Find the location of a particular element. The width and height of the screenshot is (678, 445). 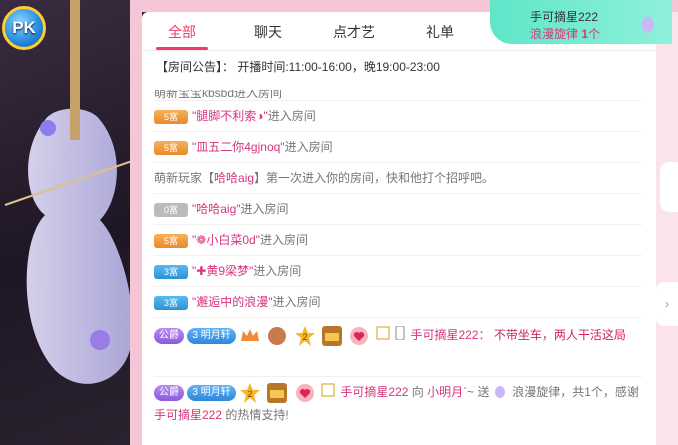

crown-icon is located at coordinates (250, 336).